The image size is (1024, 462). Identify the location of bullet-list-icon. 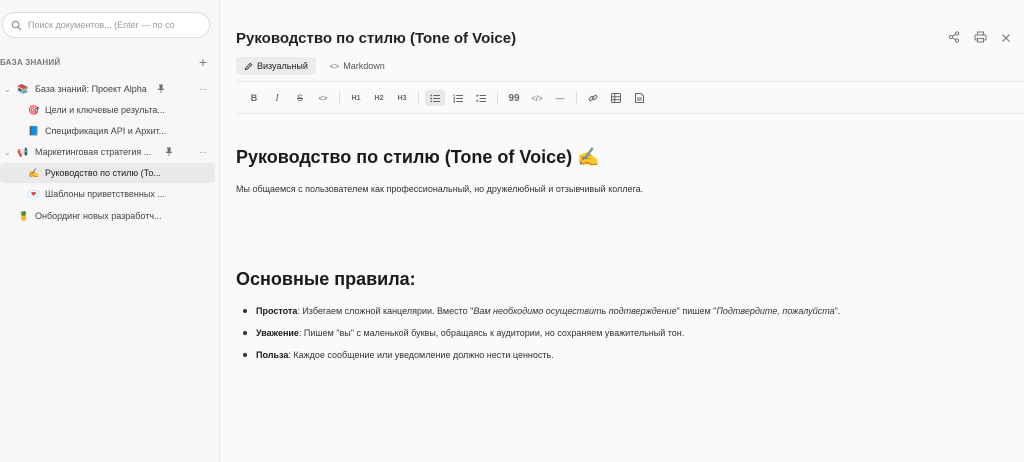
(435, 98).